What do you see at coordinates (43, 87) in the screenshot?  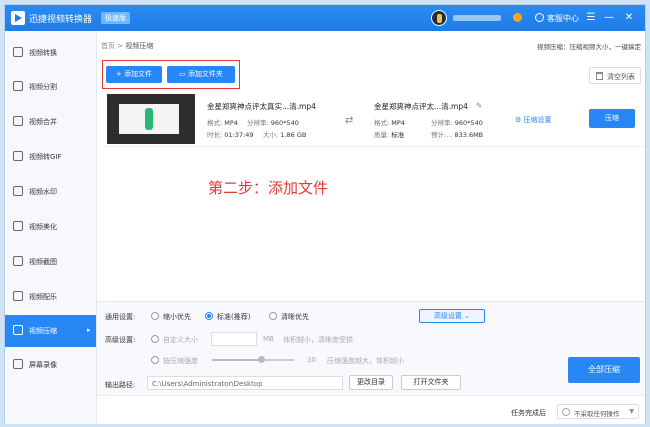 I see `sidebar-item-label: 视频分割` at bounding box center [43, 87].